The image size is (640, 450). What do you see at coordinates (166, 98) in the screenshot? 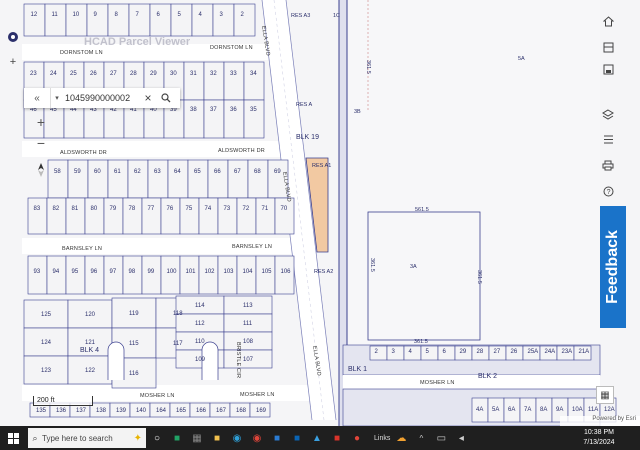
I see `search-icon` at bounding box center [166, 98].